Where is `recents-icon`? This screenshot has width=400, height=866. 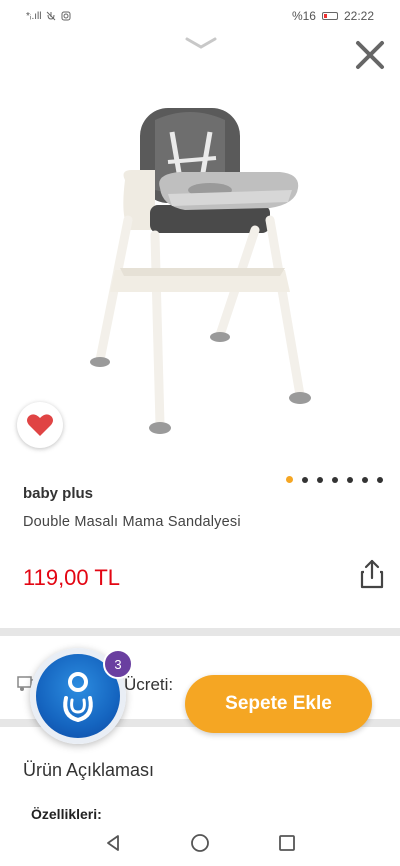 recents-icon is located at coordinates (286, 843).